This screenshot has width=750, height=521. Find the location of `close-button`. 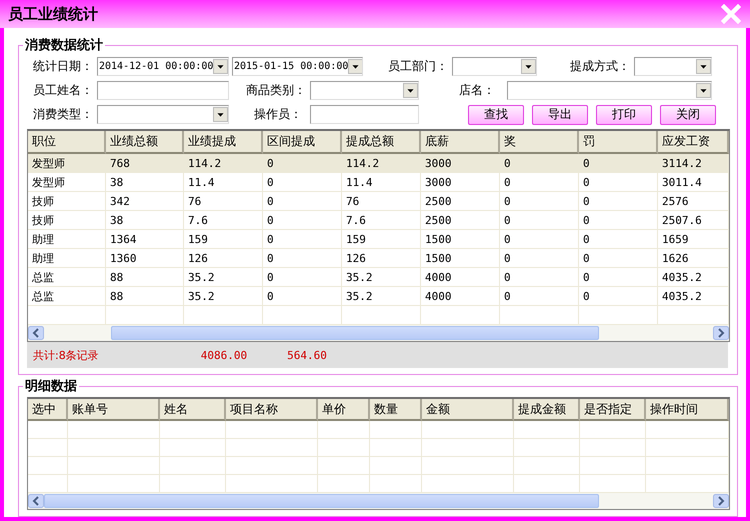

close-button is located at coordinates (731, 14).